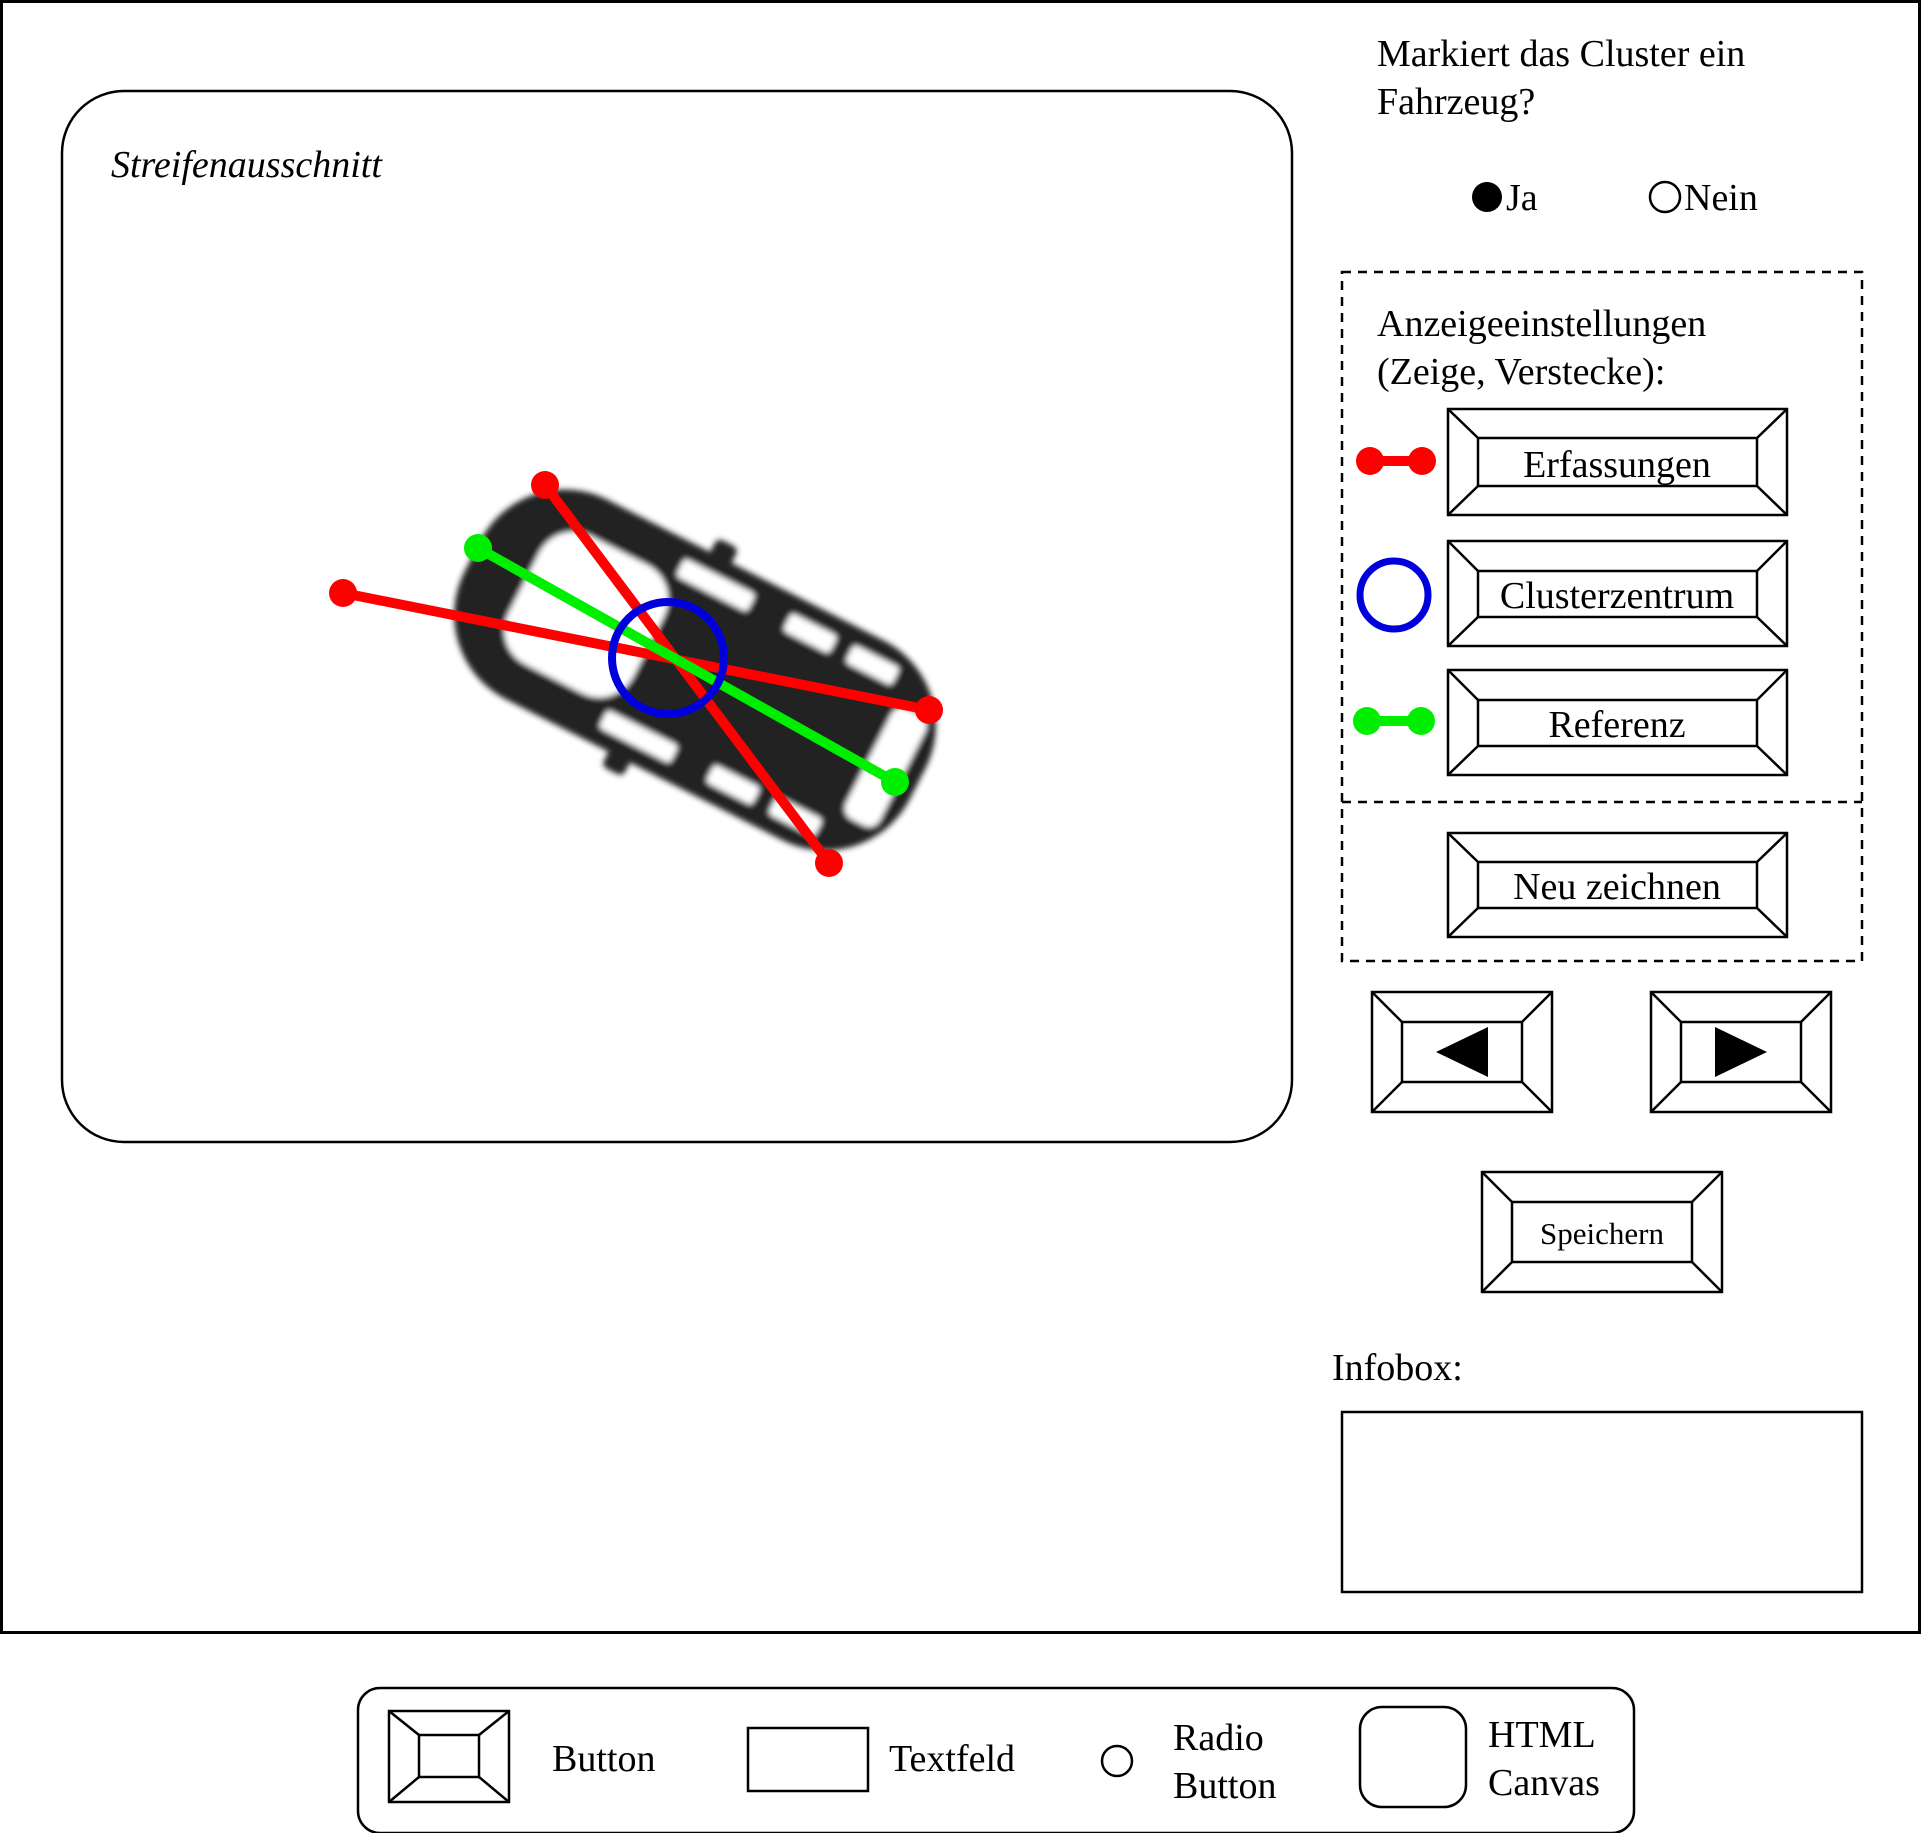 The image size is (1923, 1833). Describe the element at coordinates (1541, 1735) in the screenshot. I see `legend-canvas-line-1: HTML` at that location.